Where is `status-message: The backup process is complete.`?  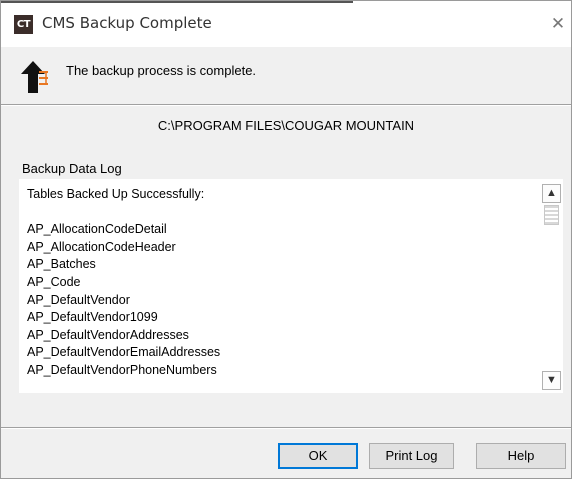 status-message: The backup process is complete. is located at coordinates (161, 70).